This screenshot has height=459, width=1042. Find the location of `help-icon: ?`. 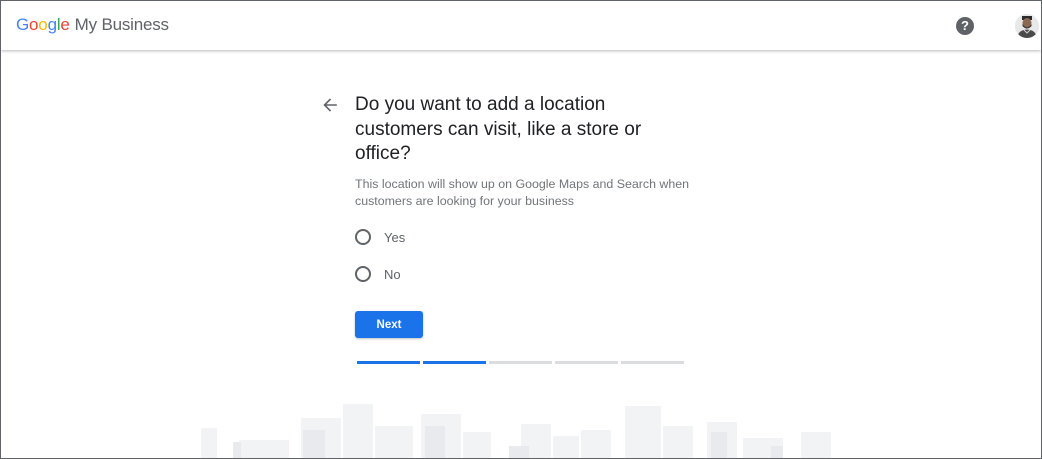

help-icon: ? is located at coordinates (965, 26).